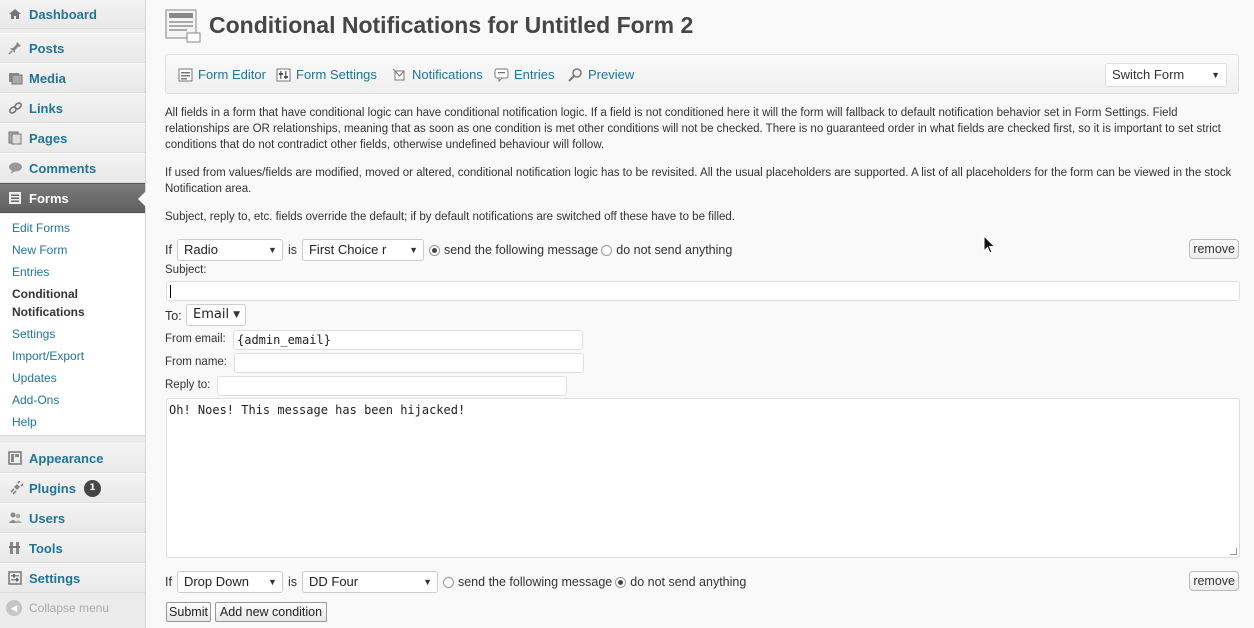 This screenshot has width=1254, height=628. I want to click on submenu-import-export: Import/Export, so click(48, 356).